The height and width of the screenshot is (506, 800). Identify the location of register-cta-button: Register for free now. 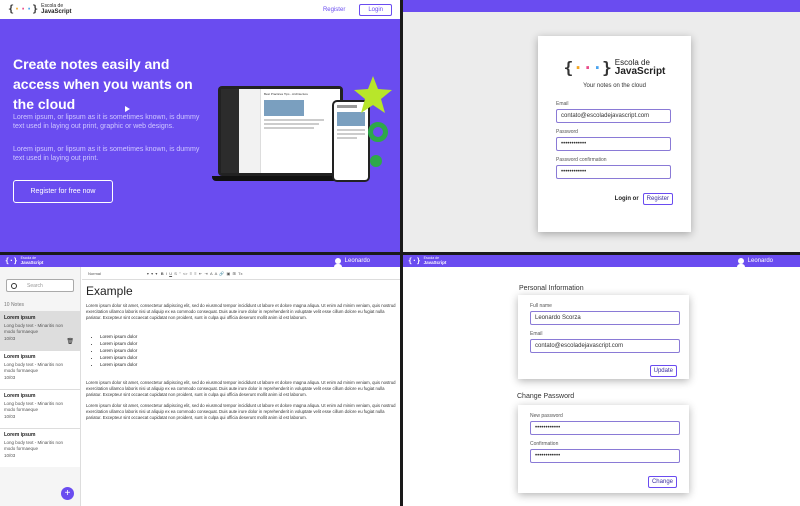
(63, 191).